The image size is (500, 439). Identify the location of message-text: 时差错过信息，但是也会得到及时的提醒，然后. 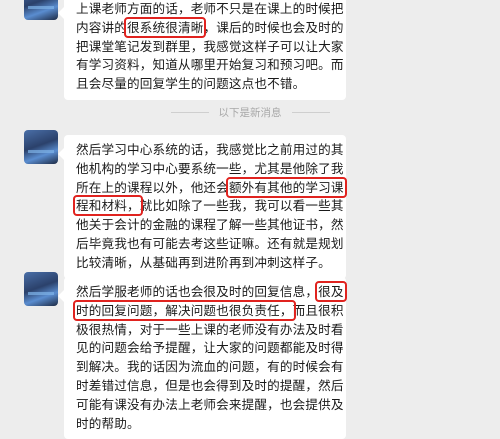
(210, 385).